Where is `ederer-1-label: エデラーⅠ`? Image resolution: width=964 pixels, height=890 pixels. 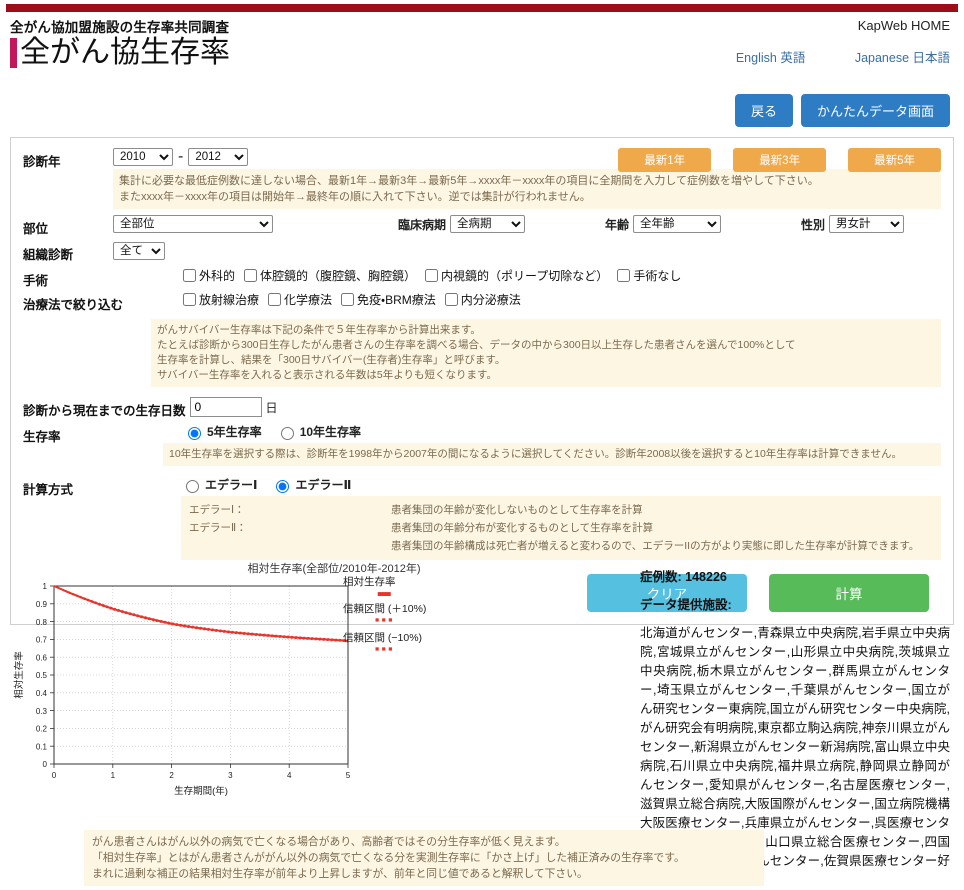 ederer-1-label: エデラーⅠ is located at coordinates (231, 485).